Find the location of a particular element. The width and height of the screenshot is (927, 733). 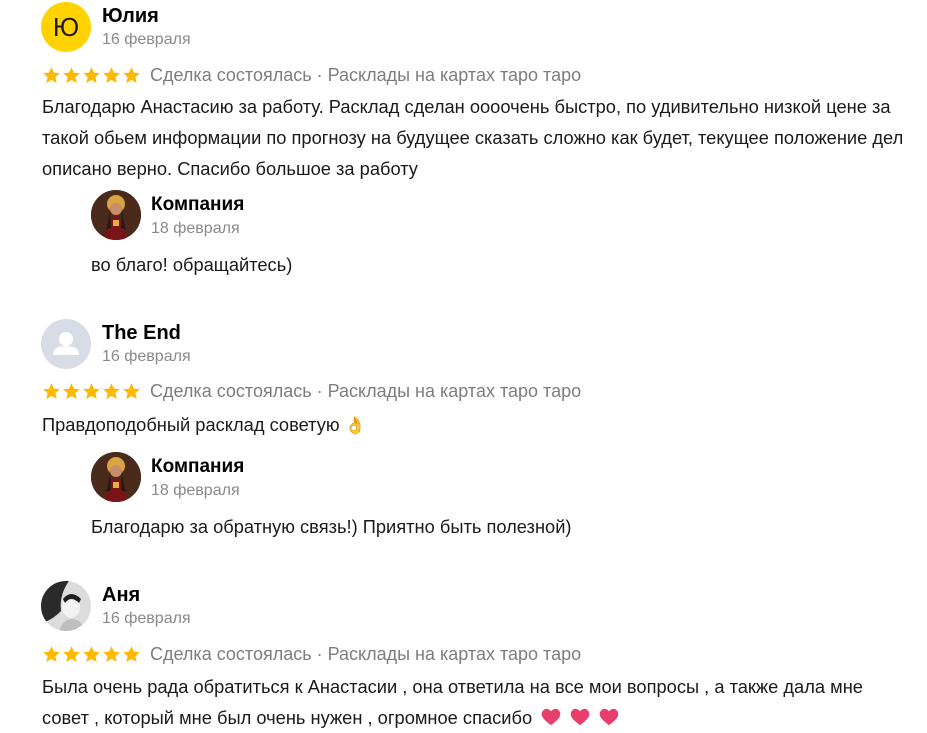

review-author: Аня is located at coordinates (121, 595).